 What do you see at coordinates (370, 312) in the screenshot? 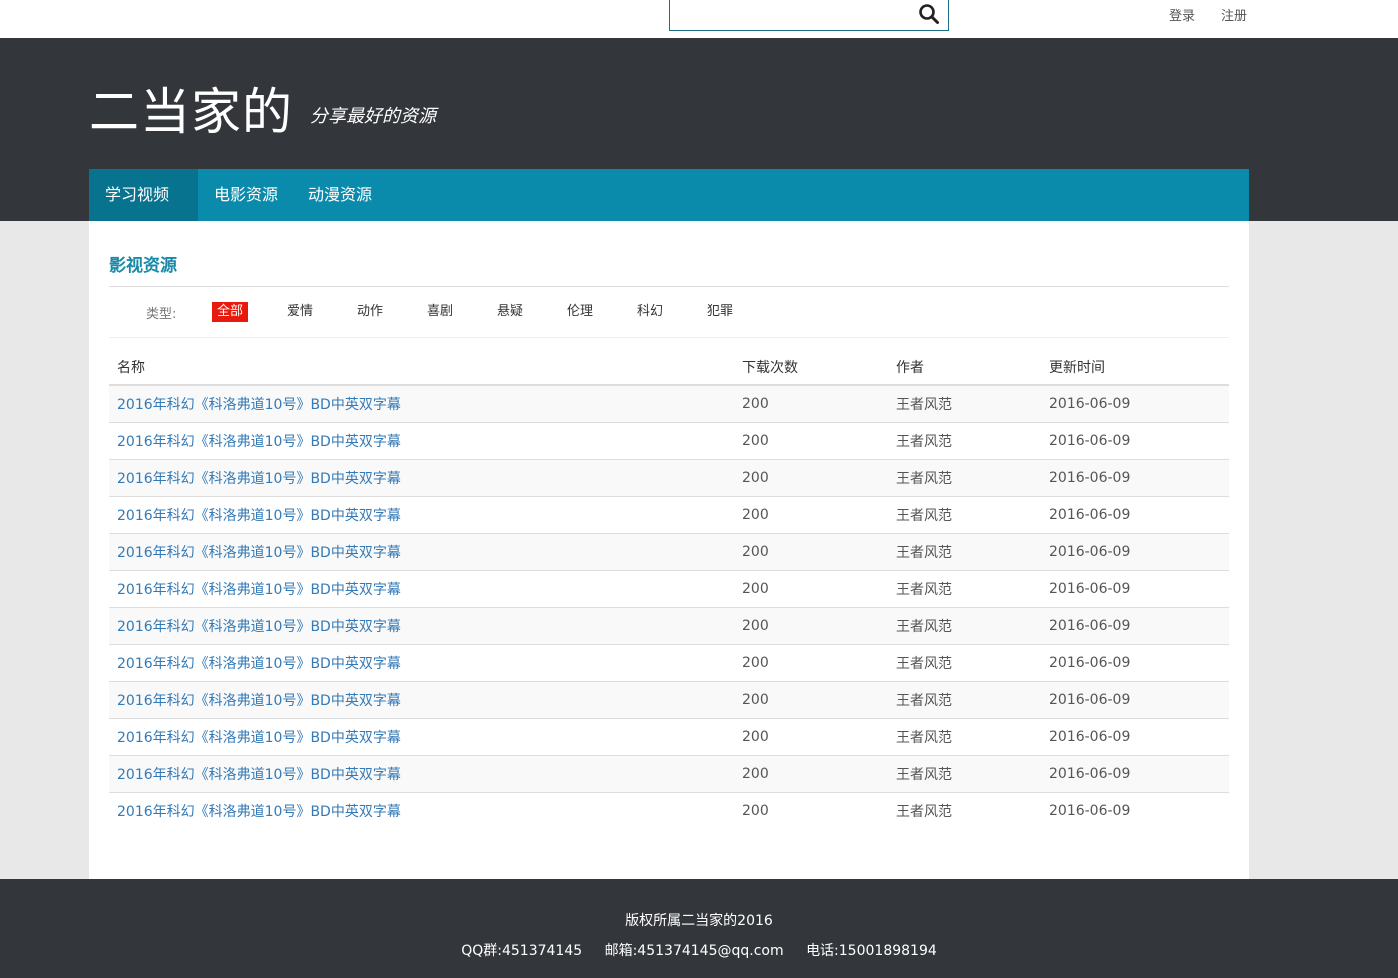
I see `filter-action: 动作` at bounding box center [370, 312].